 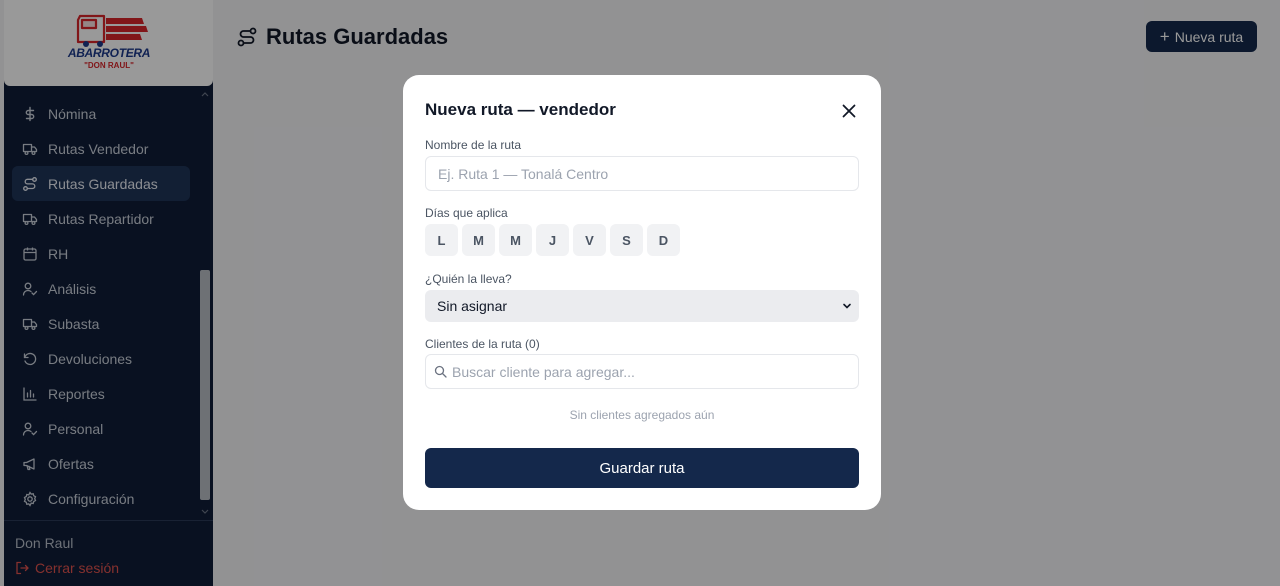 I want to click on chevron-down-icon, so click(x=847, y=306).